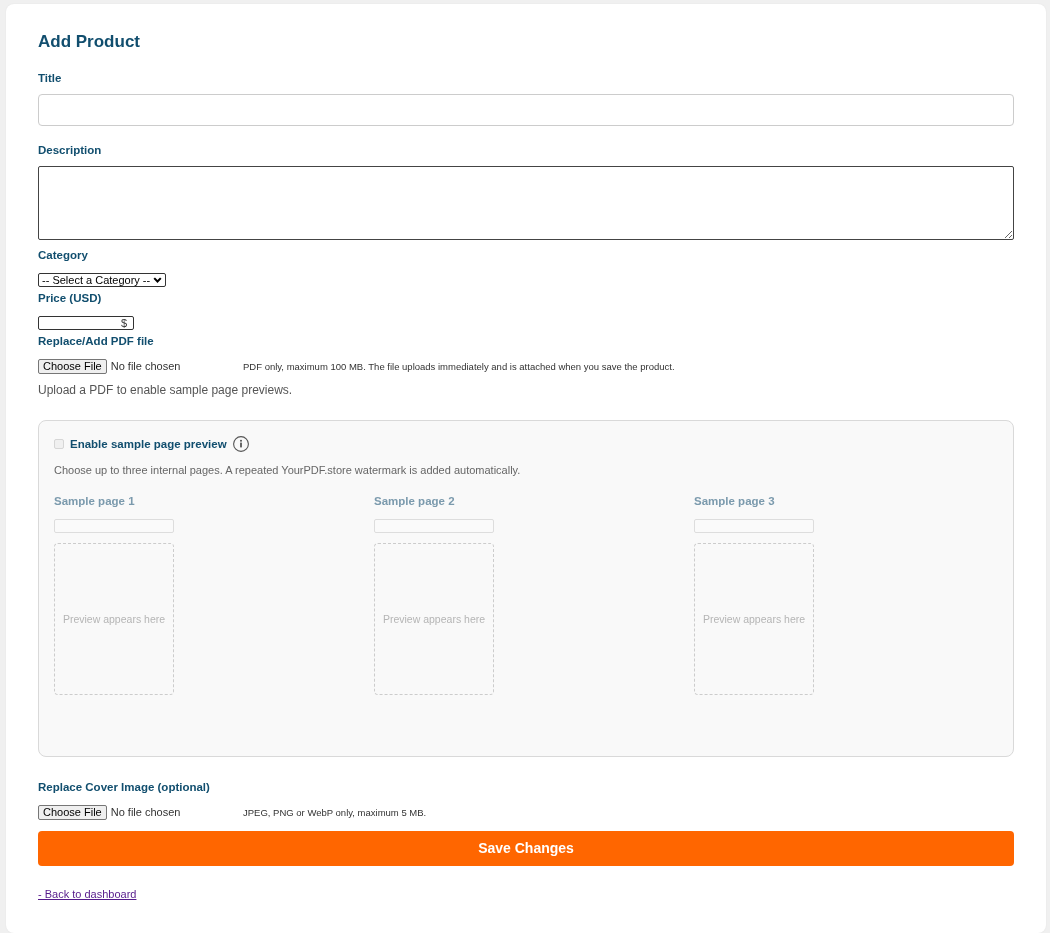 Image resolution: width=1050 pixels, height=933 pixels. I want to click on sample-page-label: Sample page 2, so click(415, 501).